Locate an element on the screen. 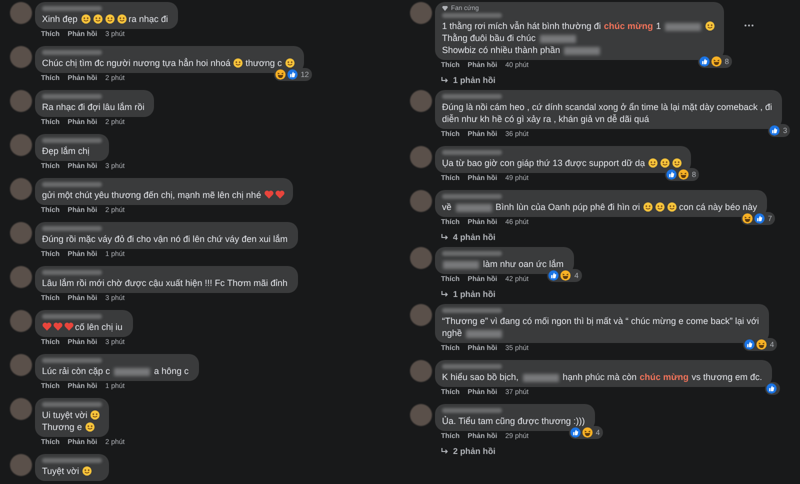  view-replies-link: 2 phản hồi is located at coordinates (474, 451).